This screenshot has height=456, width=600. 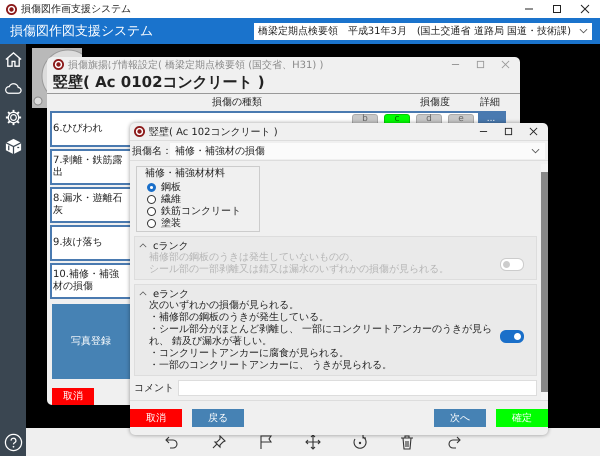 What do you see at coordinates (78, 242) in the screenshot?
I see `damage-type-label: 9.抜け落ち` at bounding box center [78, 242].